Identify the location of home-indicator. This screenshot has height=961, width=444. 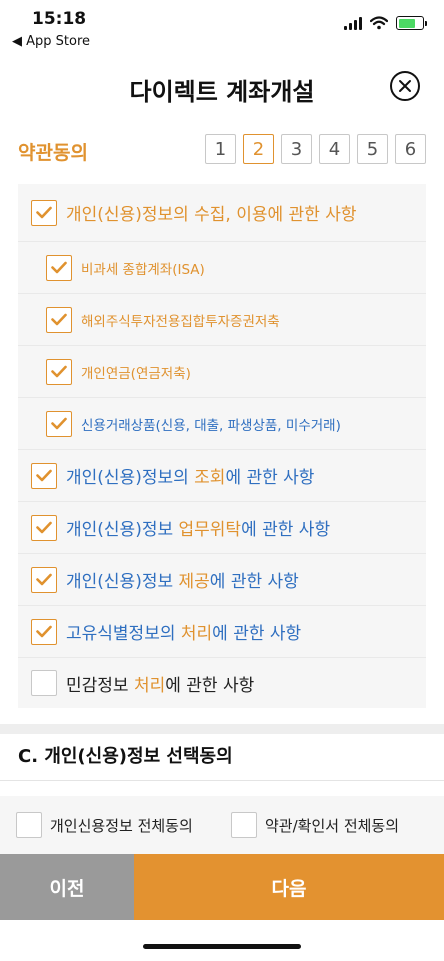
(222, 946).